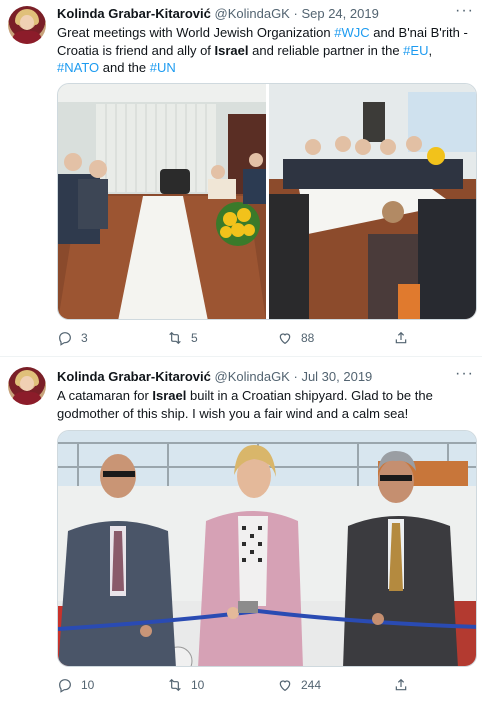 The height and width of the screenshot is (701, 482). I want to click on text-segment: and reliable partner in the, so click(326, 50).